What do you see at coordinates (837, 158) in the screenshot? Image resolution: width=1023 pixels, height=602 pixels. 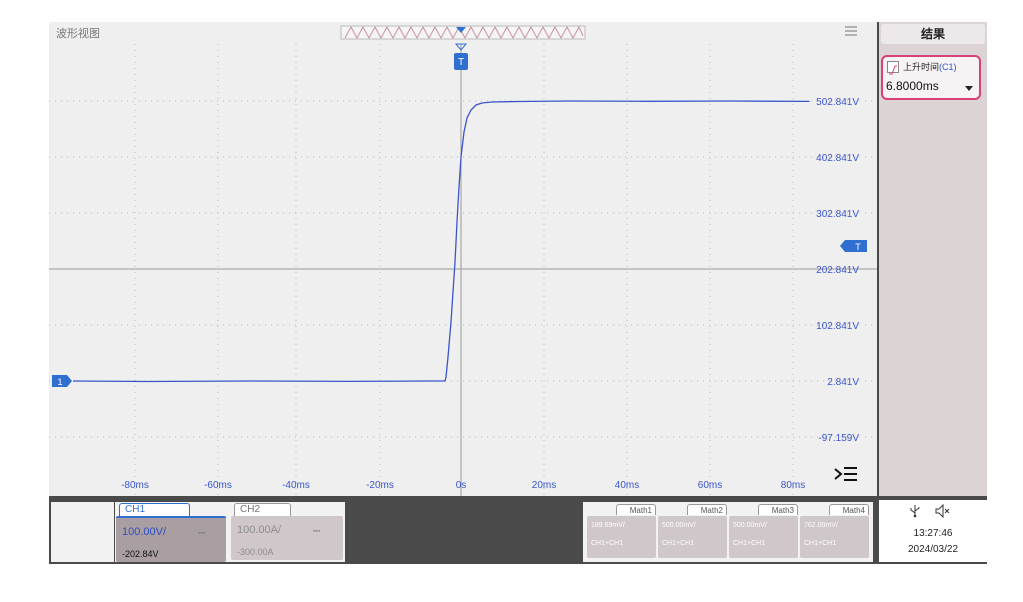 I see `y-label: 402.841V` at bounding box center [837, 158].